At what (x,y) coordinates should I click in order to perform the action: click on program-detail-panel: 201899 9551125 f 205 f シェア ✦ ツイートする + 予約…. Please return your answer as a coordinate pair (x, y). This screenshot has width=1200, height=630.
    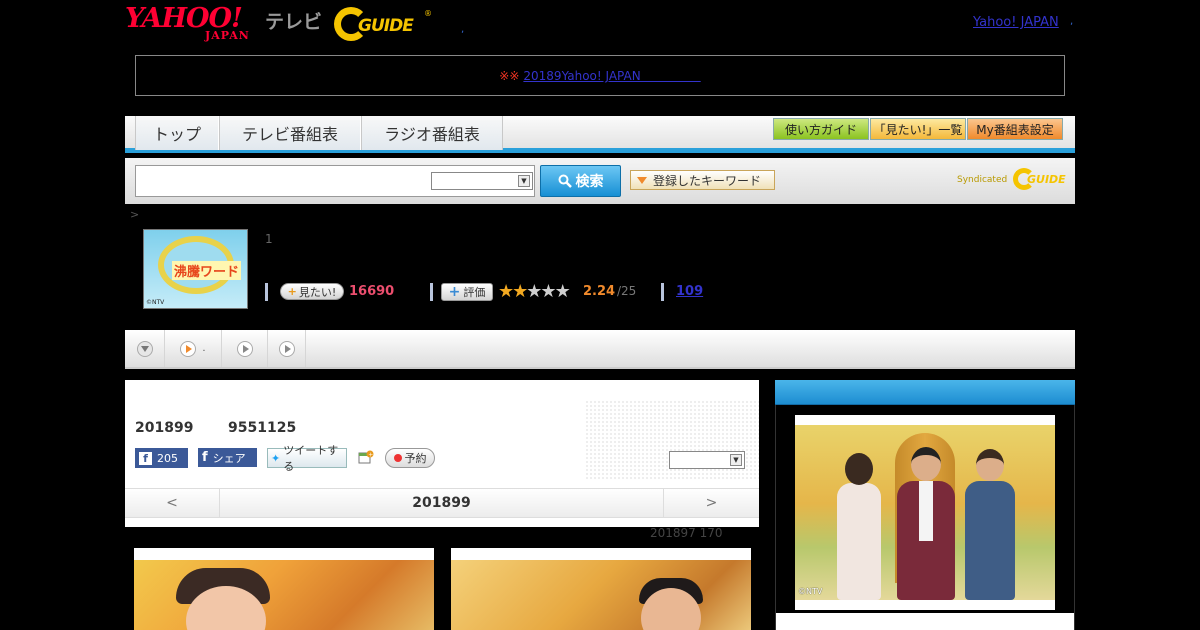
    Looking at the image, I should click on (442, 453).